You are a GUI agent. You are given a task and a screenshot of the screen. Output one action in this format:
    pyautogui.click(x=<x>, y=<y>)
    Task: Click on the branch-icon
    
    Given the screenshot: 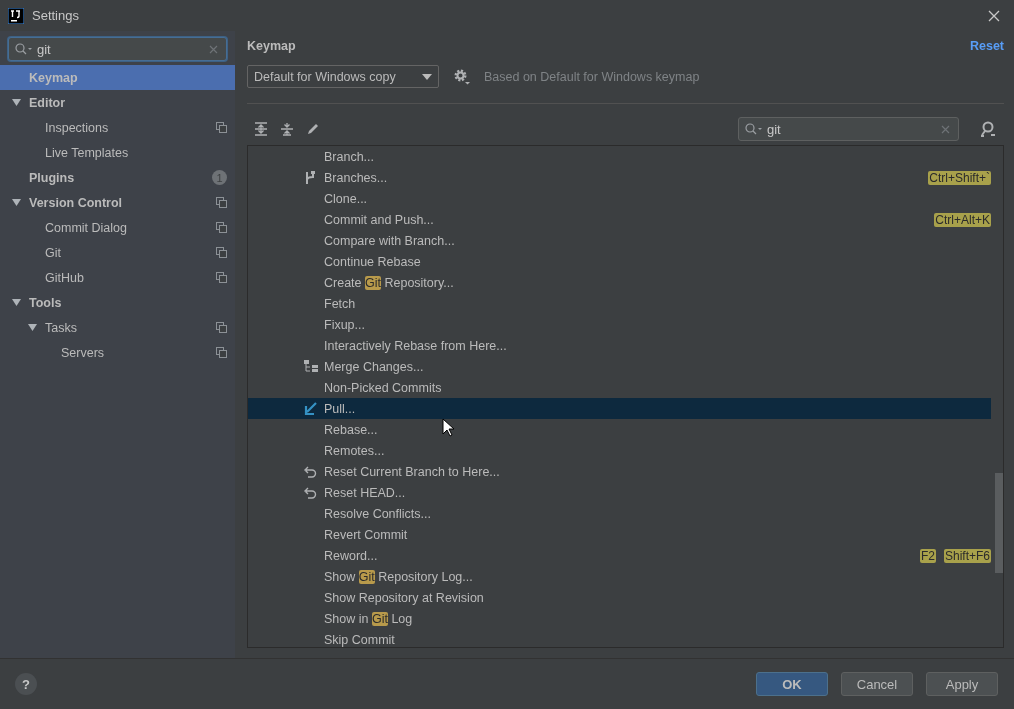 What is the action you would take?
    pyautogui.click(x=310, y=177)
    